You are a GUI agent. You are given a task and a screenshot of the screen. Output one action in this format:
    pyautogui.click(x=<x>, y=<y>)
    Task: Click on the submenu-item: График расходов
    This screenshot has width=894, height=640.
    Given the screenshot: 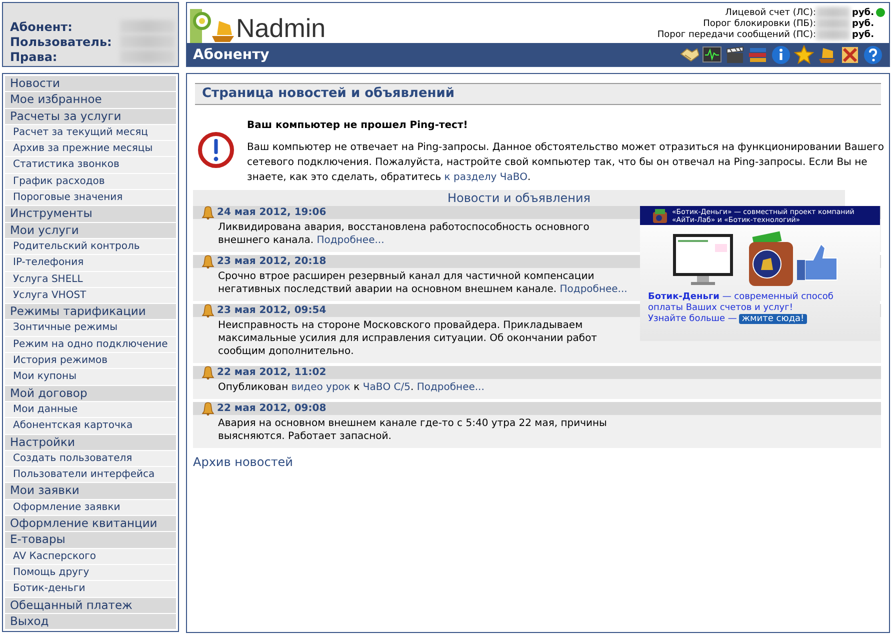 What is the action you would take?
    pyautogui.click(x=90, y=182)
    